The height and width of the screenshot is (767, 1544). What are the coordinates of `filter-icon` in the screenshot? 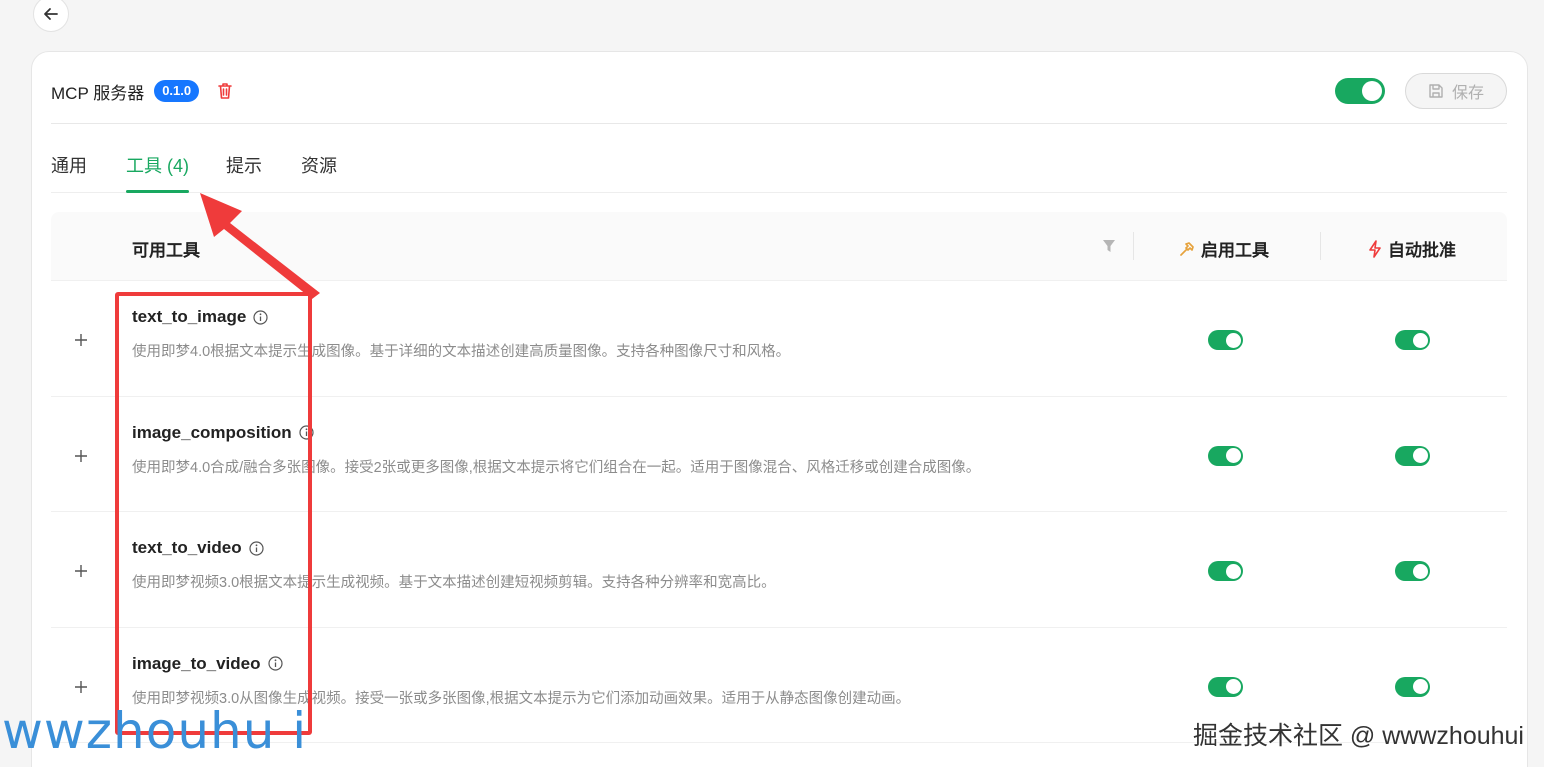 It's located at (1109, 248).